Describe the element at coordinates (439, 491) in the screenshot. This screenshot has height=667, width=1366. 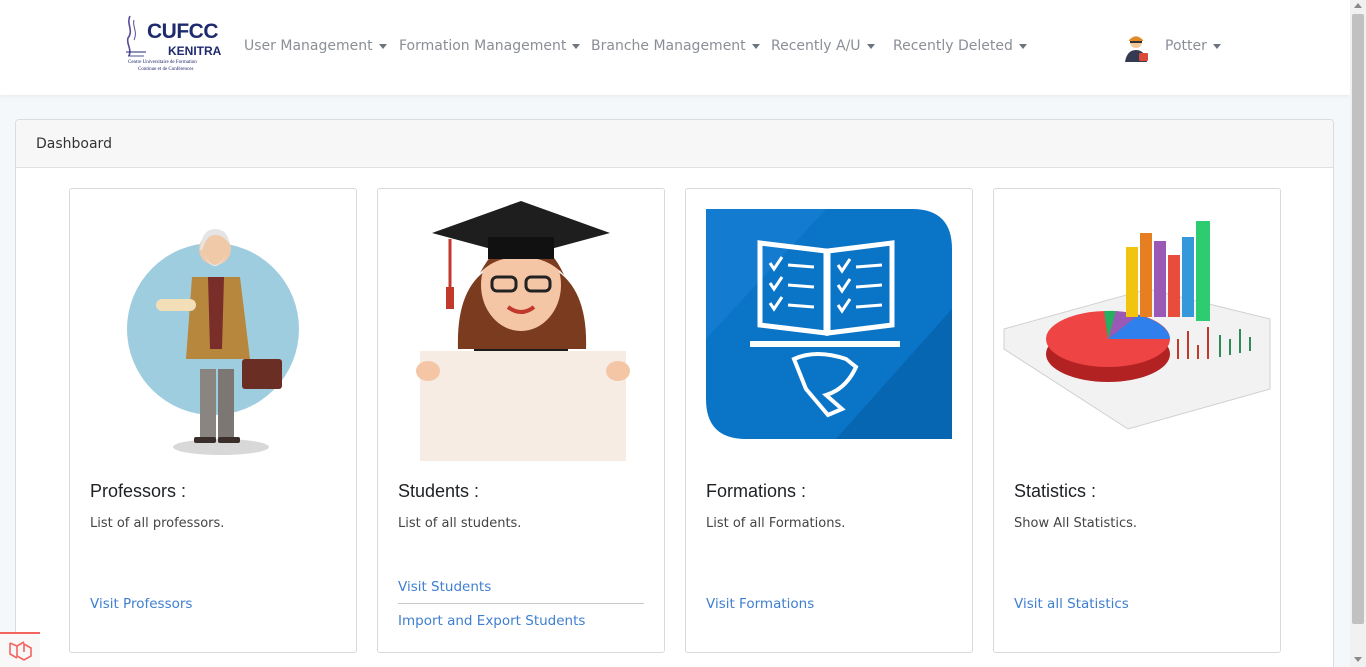
I see `card-title: Students :` at that location.